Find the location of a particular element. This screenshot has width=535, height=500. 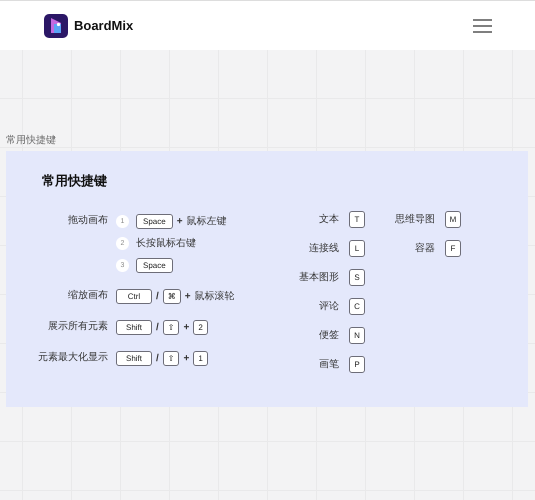

key-cap: T is located at coordinates (357, 219).